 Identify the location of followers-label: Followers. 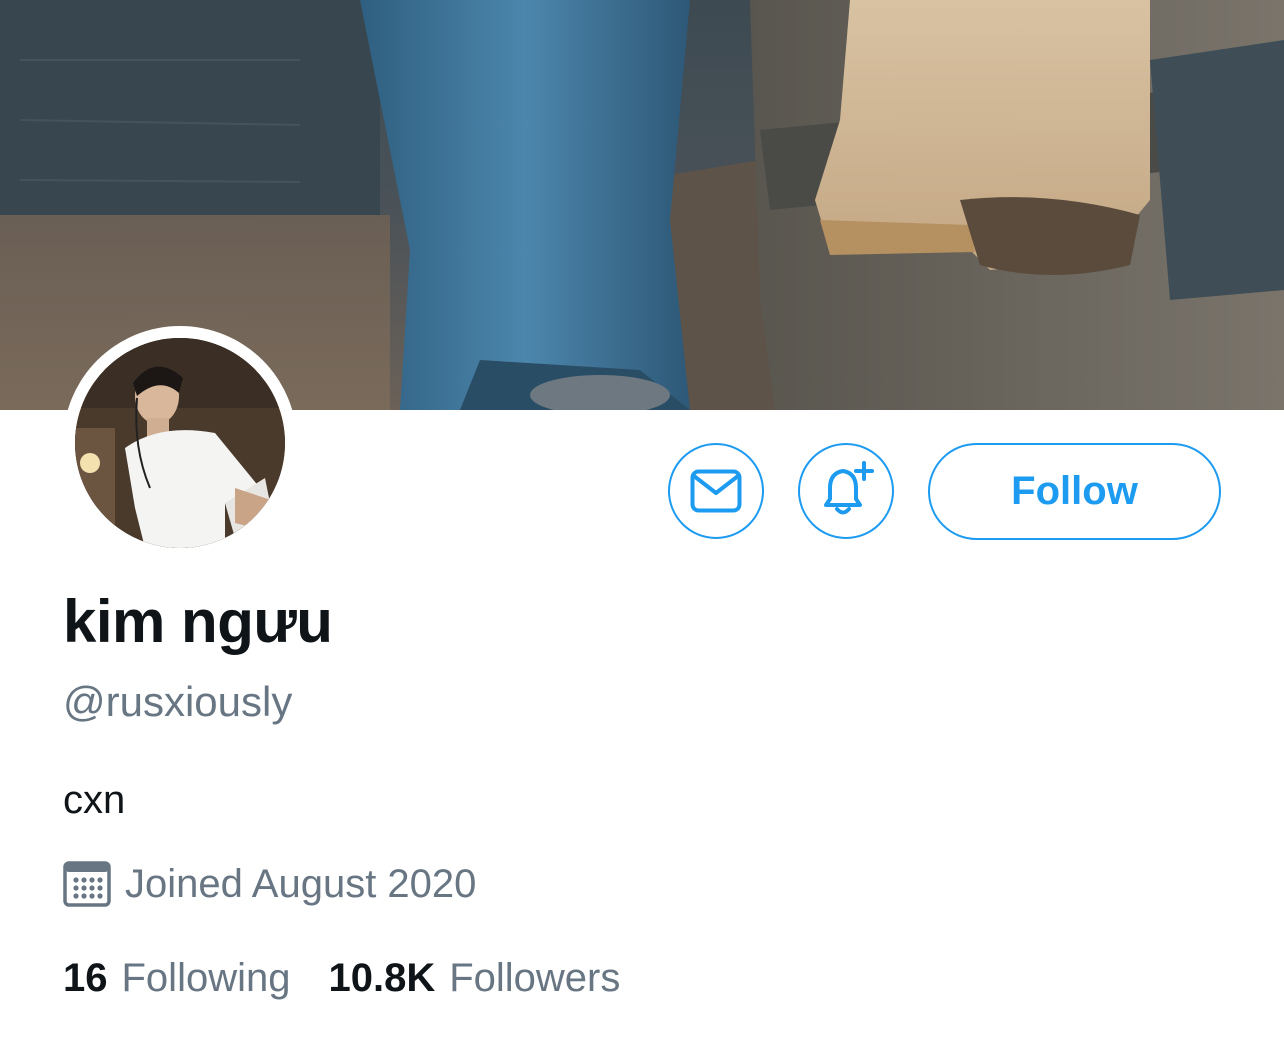
(535, 977).